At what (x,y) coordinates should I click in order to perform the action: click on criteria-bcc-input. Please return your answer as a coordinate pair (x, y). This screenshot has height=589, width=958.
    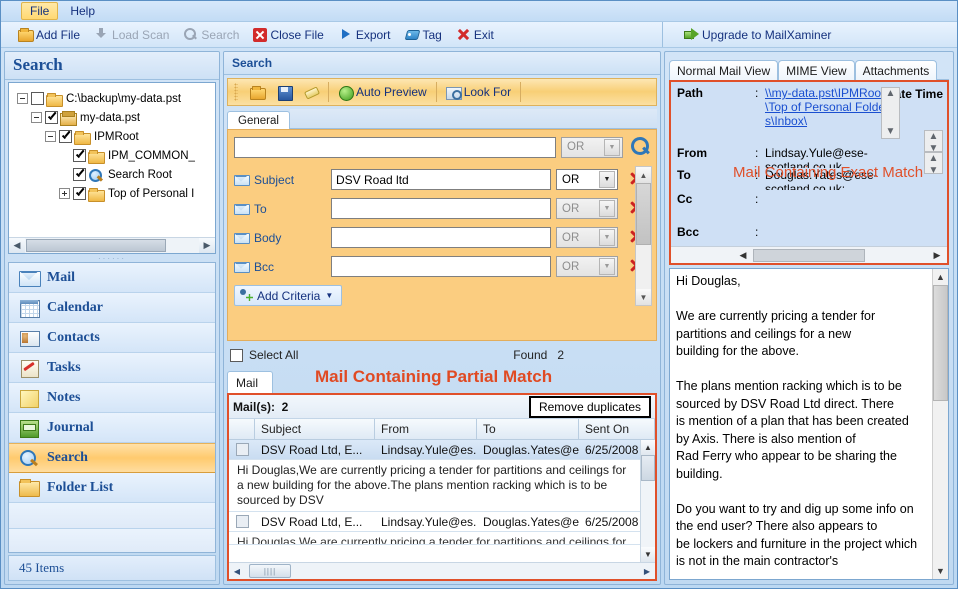
    Looking at the image, I should click on (441, 266).